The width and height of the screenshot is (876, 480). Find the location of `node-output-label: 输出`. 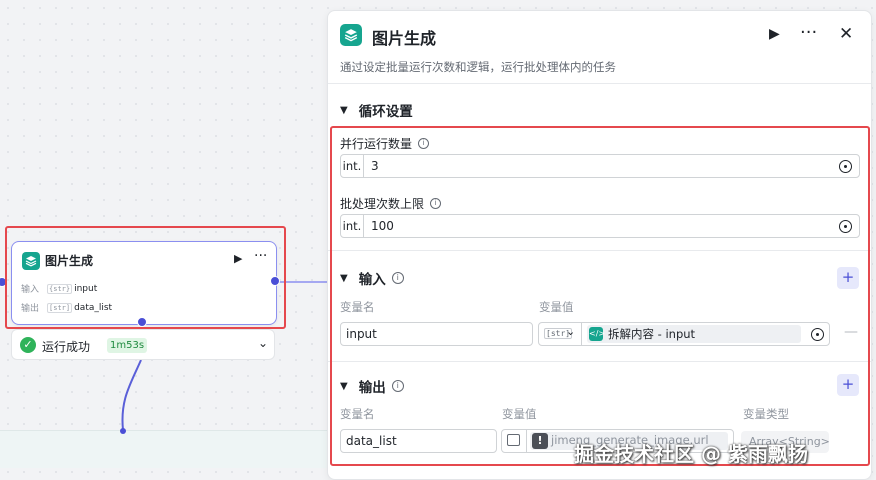

node-output-label: 输出 is located at coordinates (30, 309).